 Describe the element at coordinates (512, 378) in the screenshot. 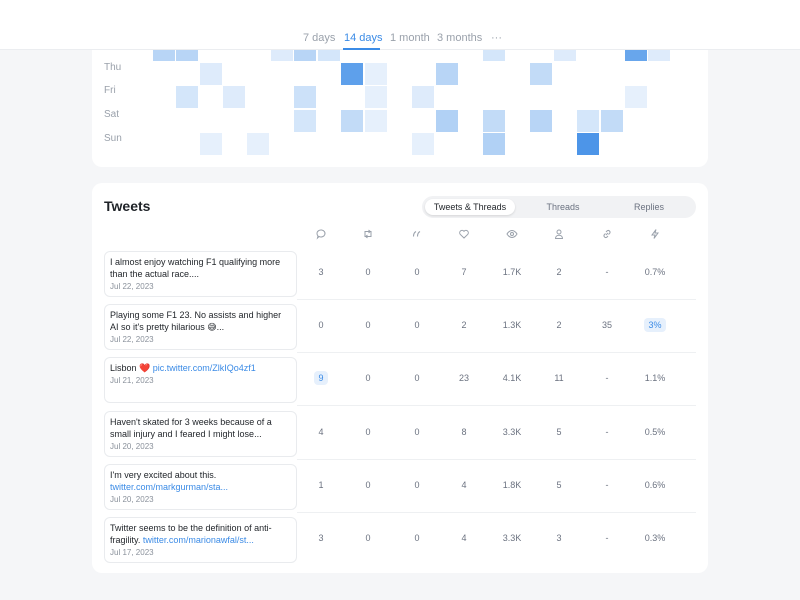

I see `metric-value: 4.1K` at that location.